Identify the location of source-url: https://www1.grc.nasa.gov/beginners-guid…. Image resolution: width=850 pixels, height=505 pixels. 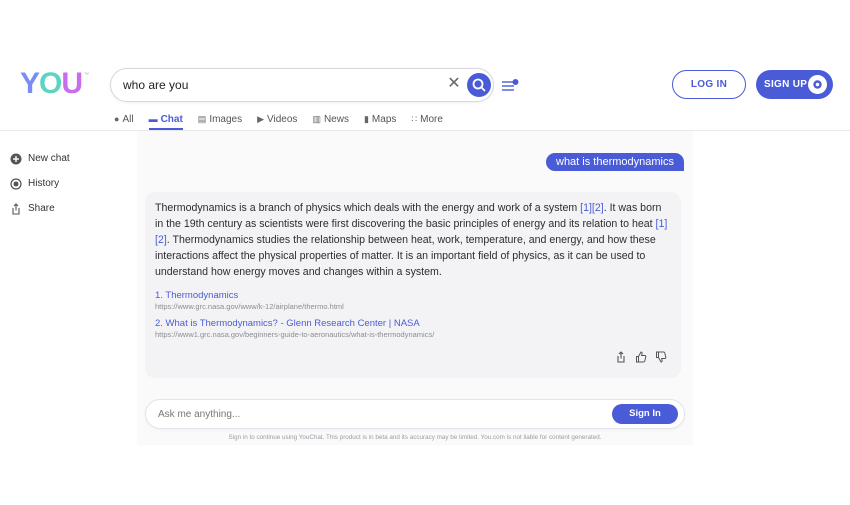
(295, 334).